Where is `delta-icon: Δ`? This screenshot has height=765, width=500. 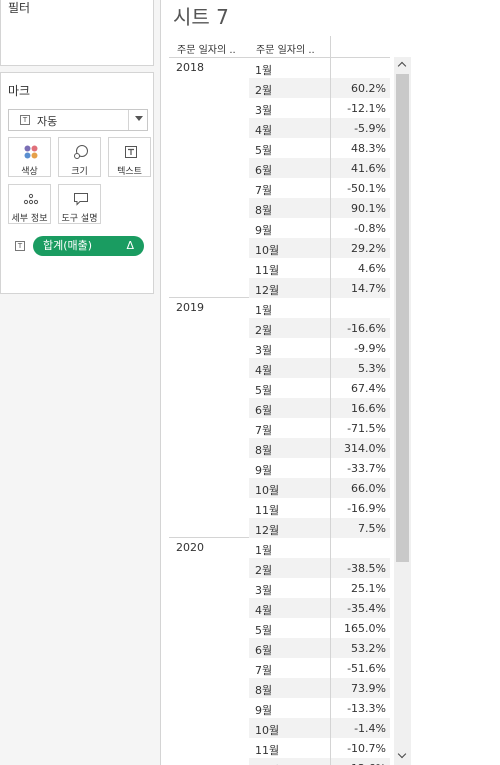
delta-icon: Δ is located at coordinates (130, 245).